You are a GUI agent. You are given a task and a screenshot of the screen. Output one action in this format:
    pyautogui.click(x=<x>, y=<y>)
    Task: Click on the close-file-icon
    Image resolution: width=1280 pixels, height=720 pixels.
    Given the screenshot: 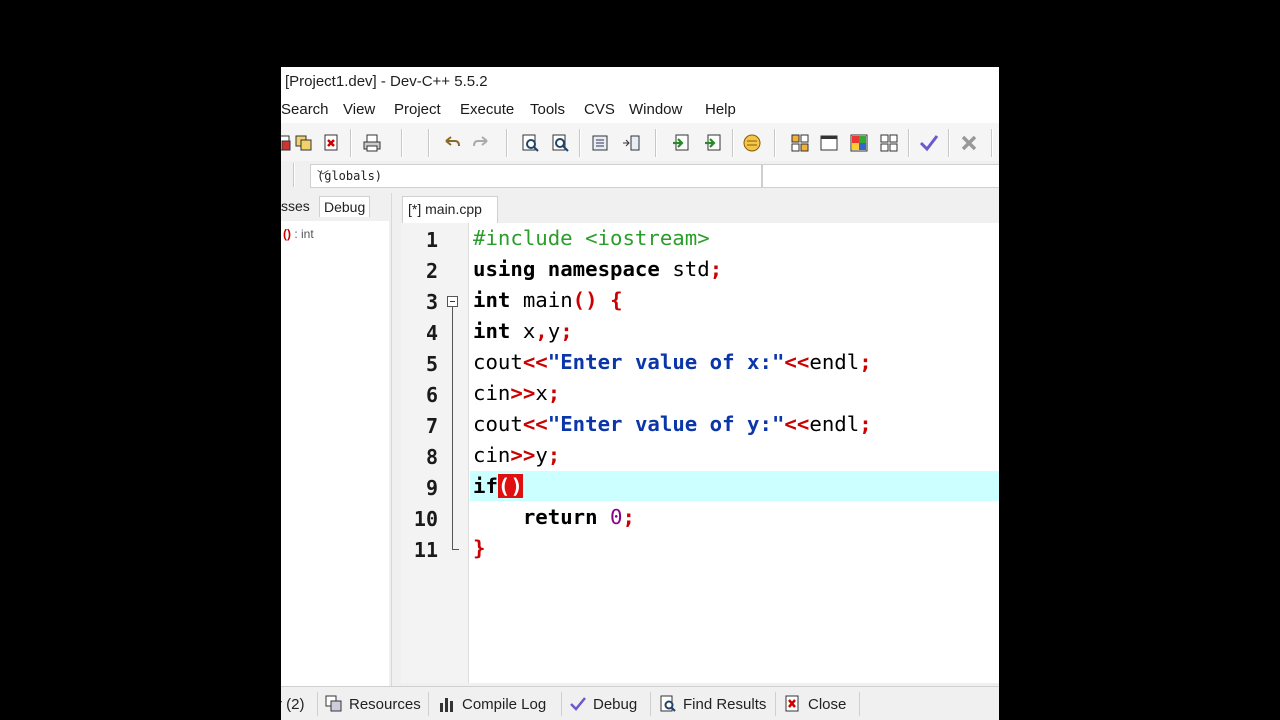 What is the action you would take?
    pyautogui.click(x=332, y=143)
    